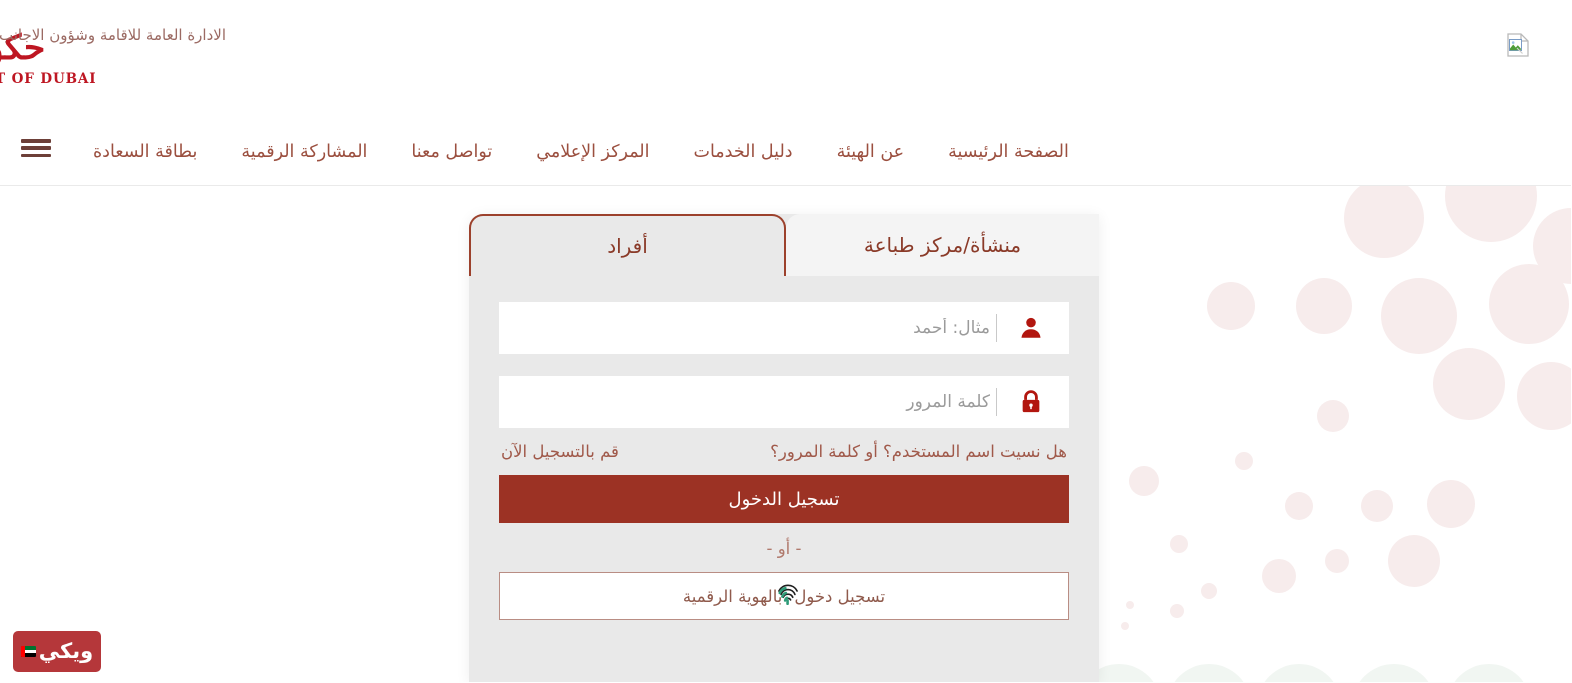  Describe the element at coordinates (67, 651) in the screenshot. I see `wiki-watermark-text: ويكي` at that location.